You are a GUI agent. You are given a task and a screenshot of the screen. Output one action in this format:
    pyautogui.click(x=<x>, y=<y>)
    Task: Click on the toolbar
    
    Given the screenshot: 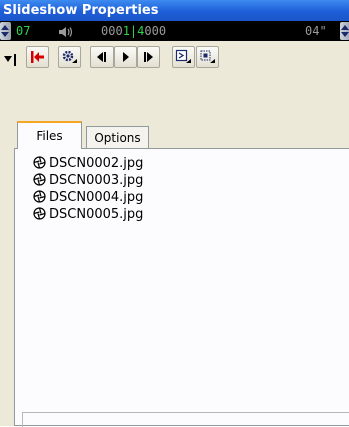 What is the action you would take?
    pyautogui.click(x=174, y=57)
    